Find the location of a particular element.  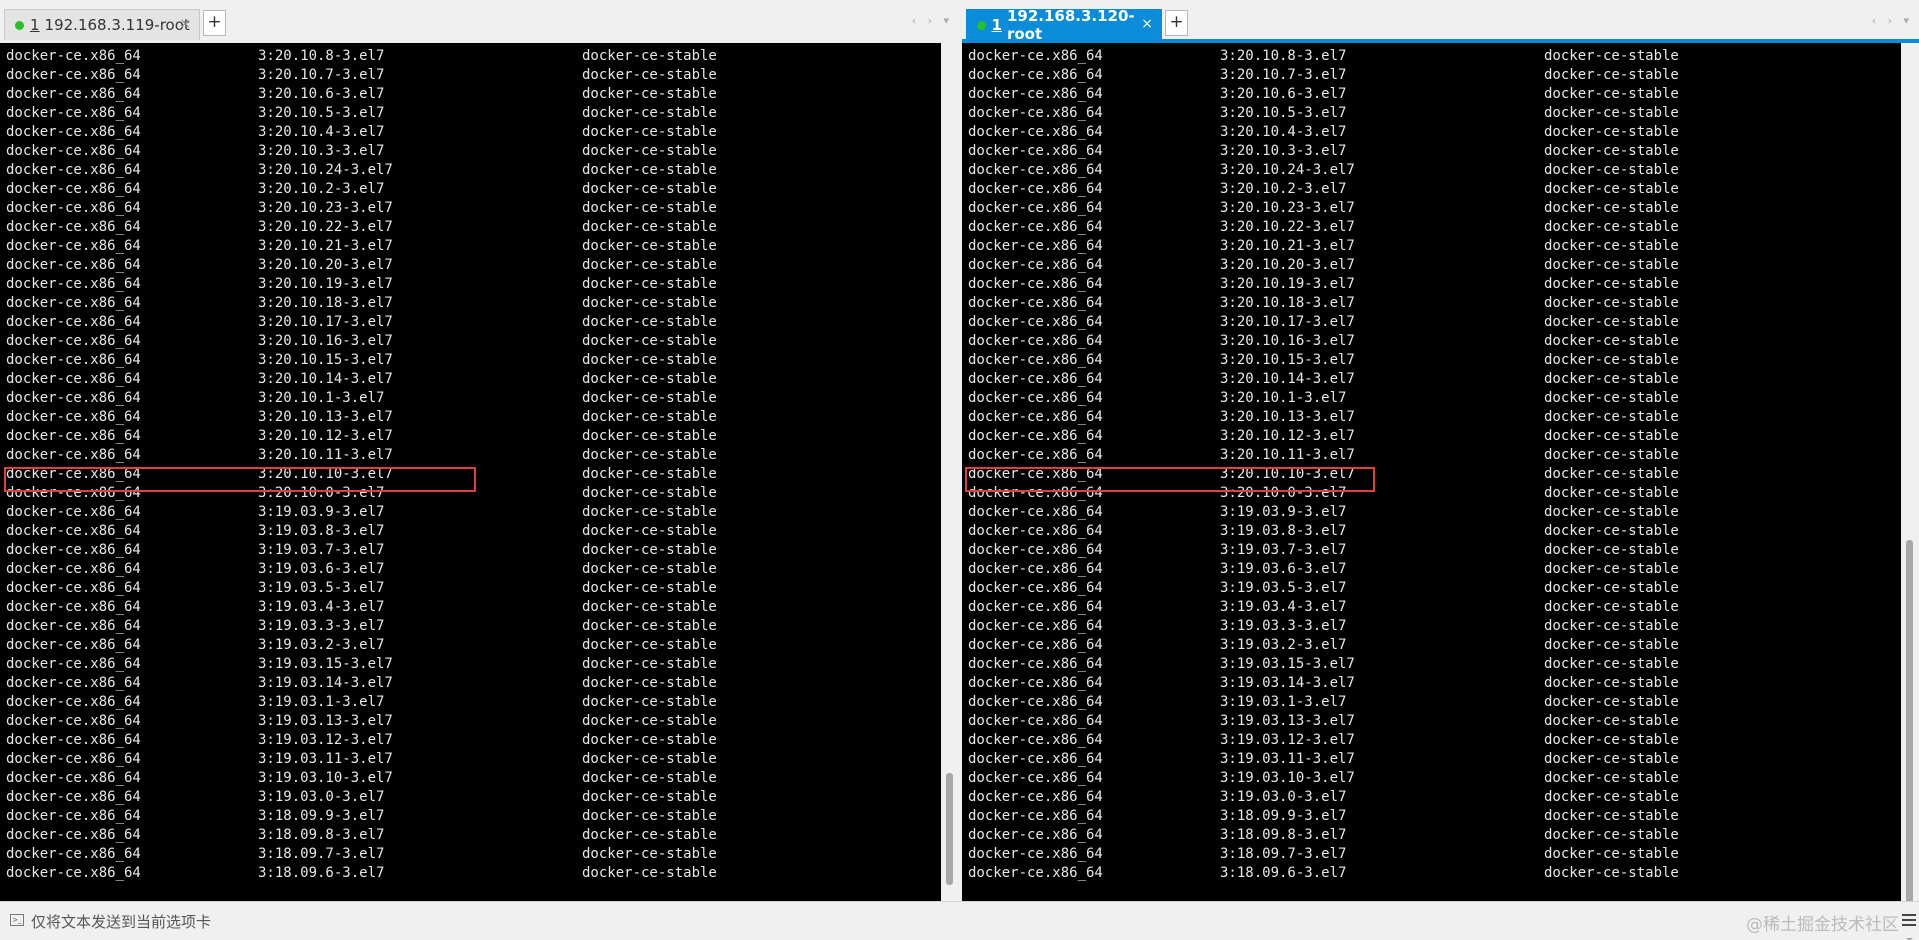

package-version: 3:18.09.8-3.el7 is located at coordinates (1283, 835).